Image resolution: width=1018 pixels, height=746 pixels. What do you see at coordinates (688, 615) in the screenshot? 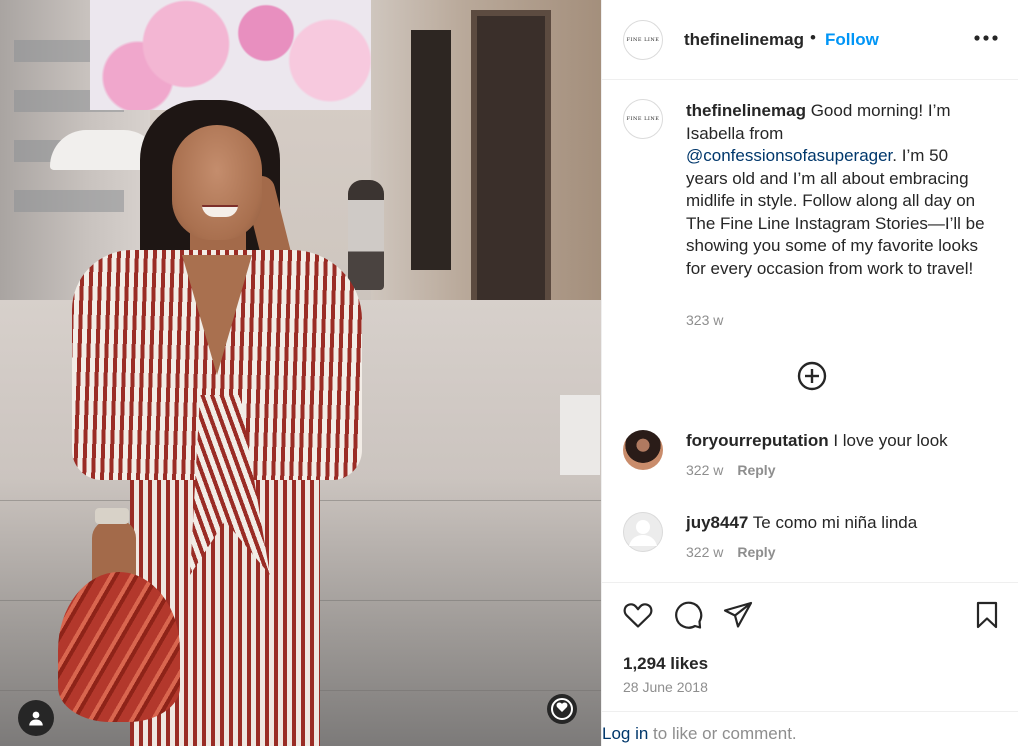
I see `comment-bubble-icon` at bounding box center [688, 615].